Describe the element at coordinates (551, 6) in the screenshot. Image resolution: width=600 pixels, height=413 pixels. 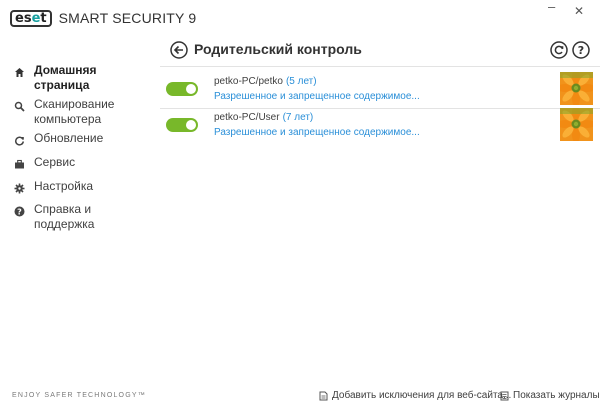
I see `minimize-button: –` at that location.